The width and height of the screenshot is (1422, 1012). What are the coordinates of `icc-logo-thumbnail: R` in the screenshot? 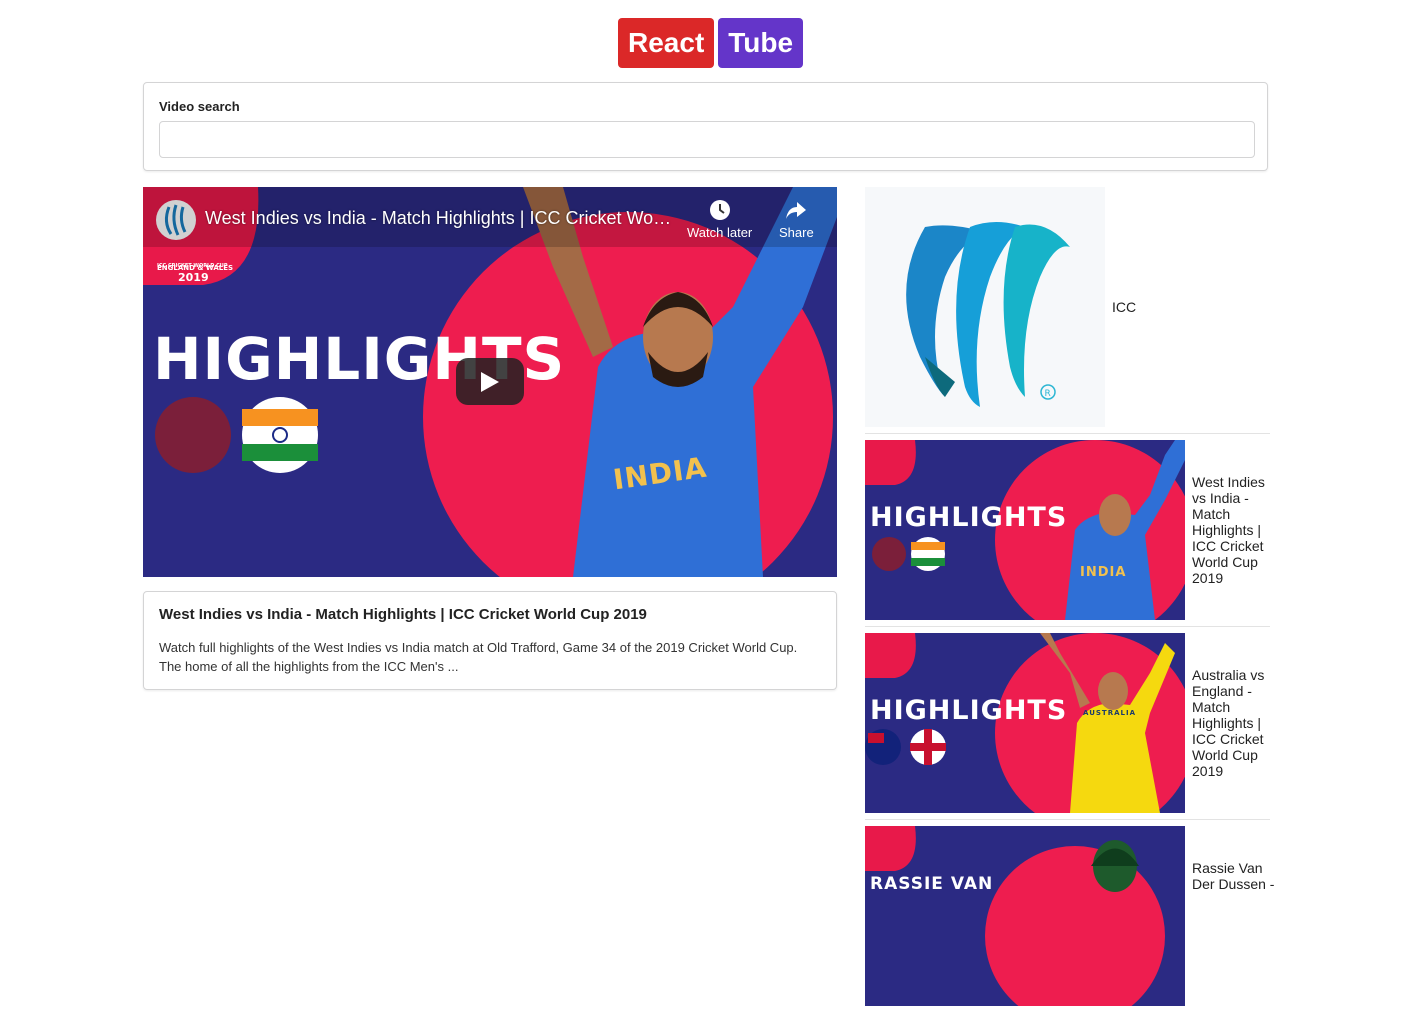 It's located at (985, 307).